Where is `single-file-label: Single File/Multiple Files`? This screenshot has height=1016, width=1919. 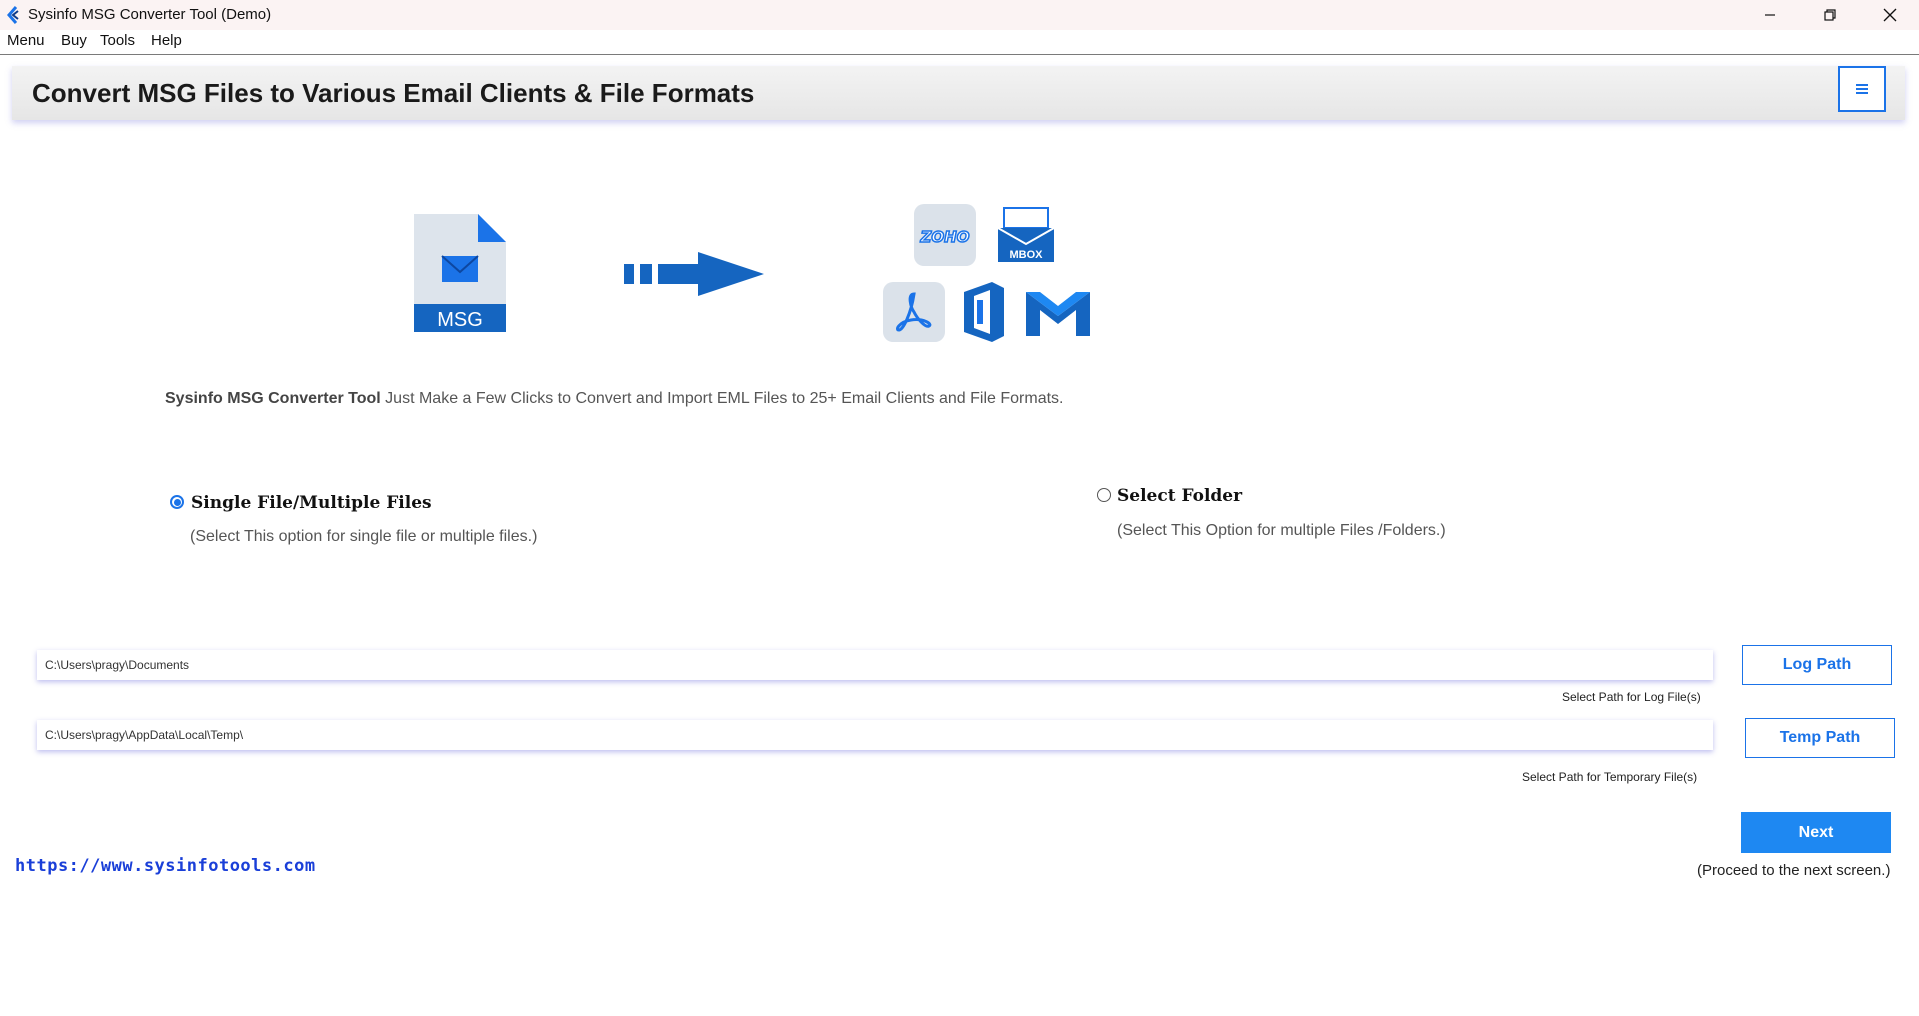
single-file-label: Single File/Multiple Files is located at coordinates (311, 503).